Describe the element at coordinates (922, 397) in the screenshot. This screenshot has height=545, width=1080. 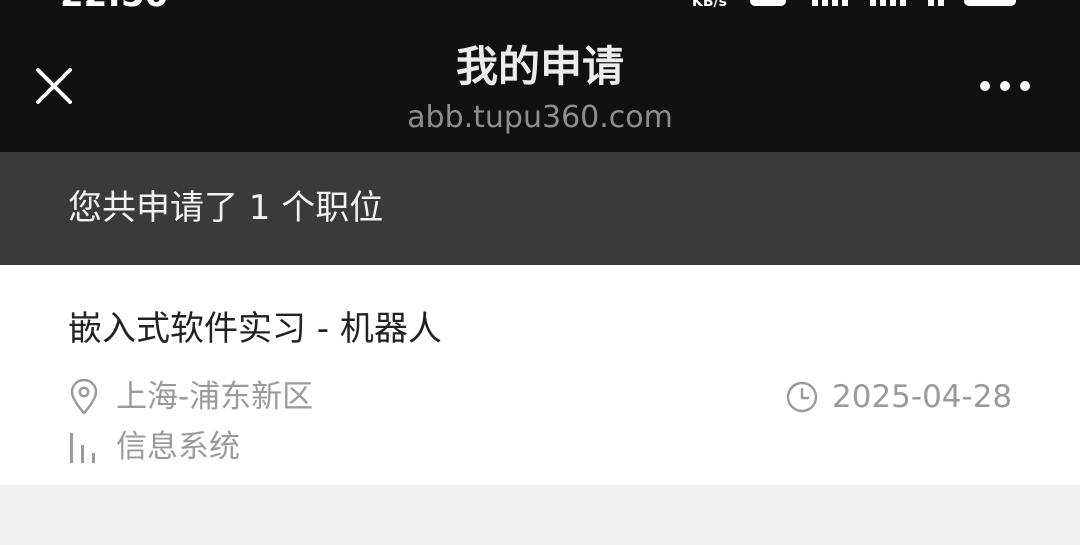
I see `date-text: 2025-04-28` at that location.